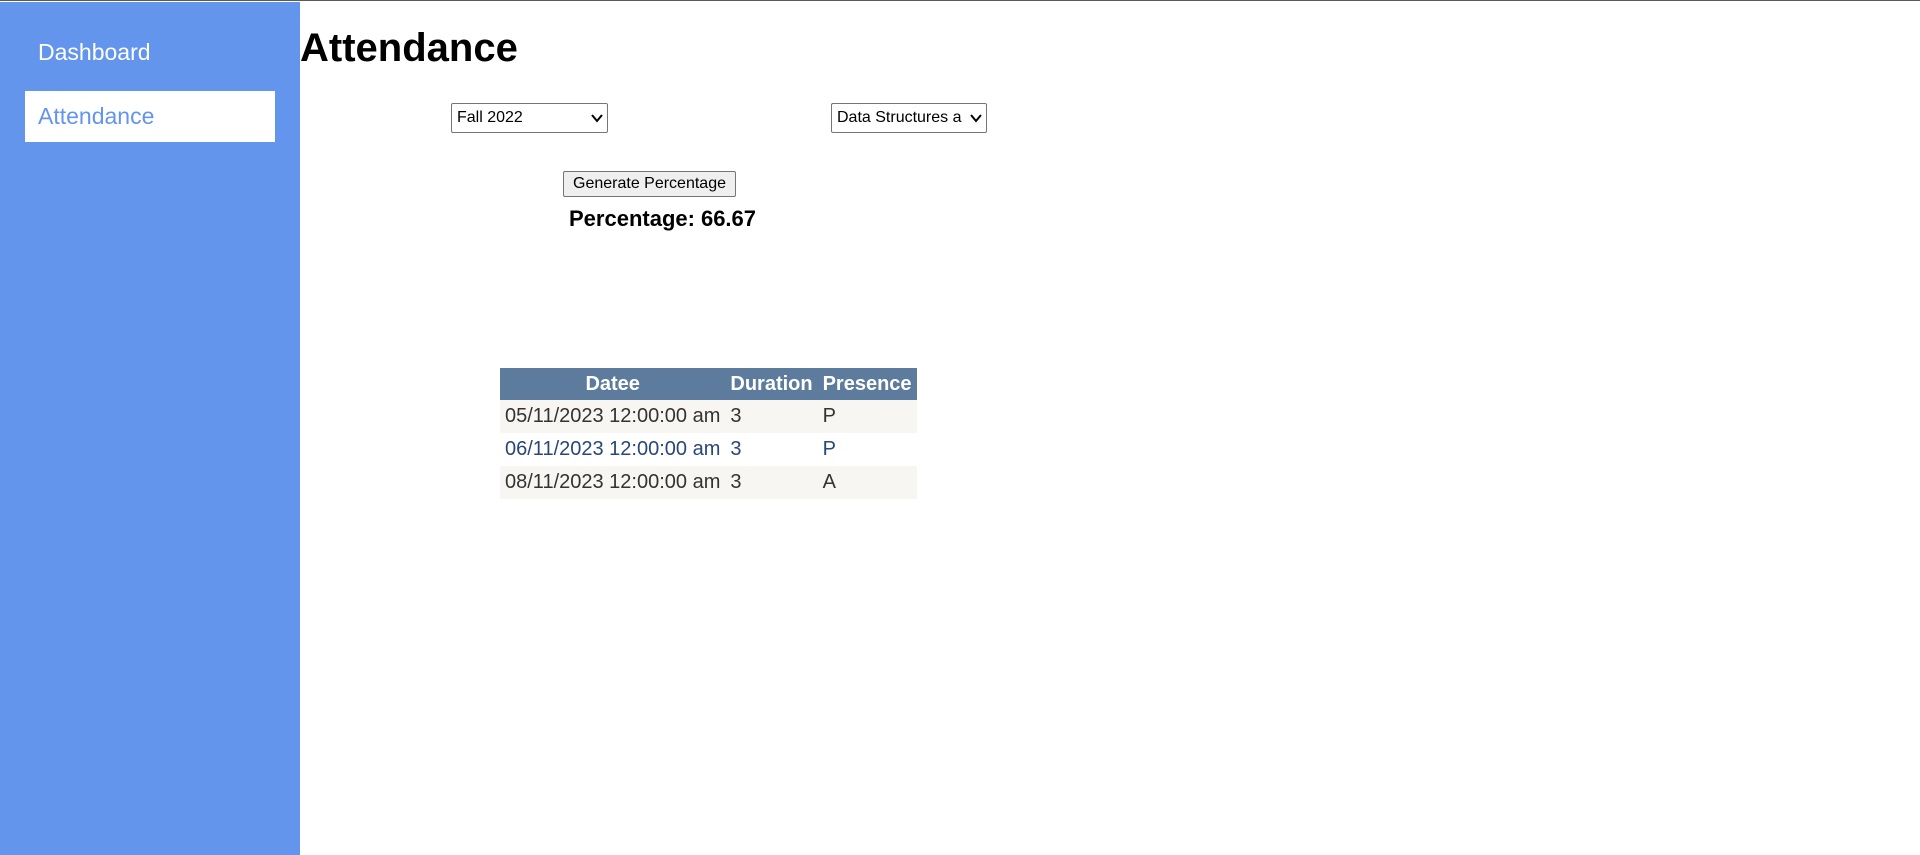  I want to click on semester-select: Fall 2022, so click(529, 118).